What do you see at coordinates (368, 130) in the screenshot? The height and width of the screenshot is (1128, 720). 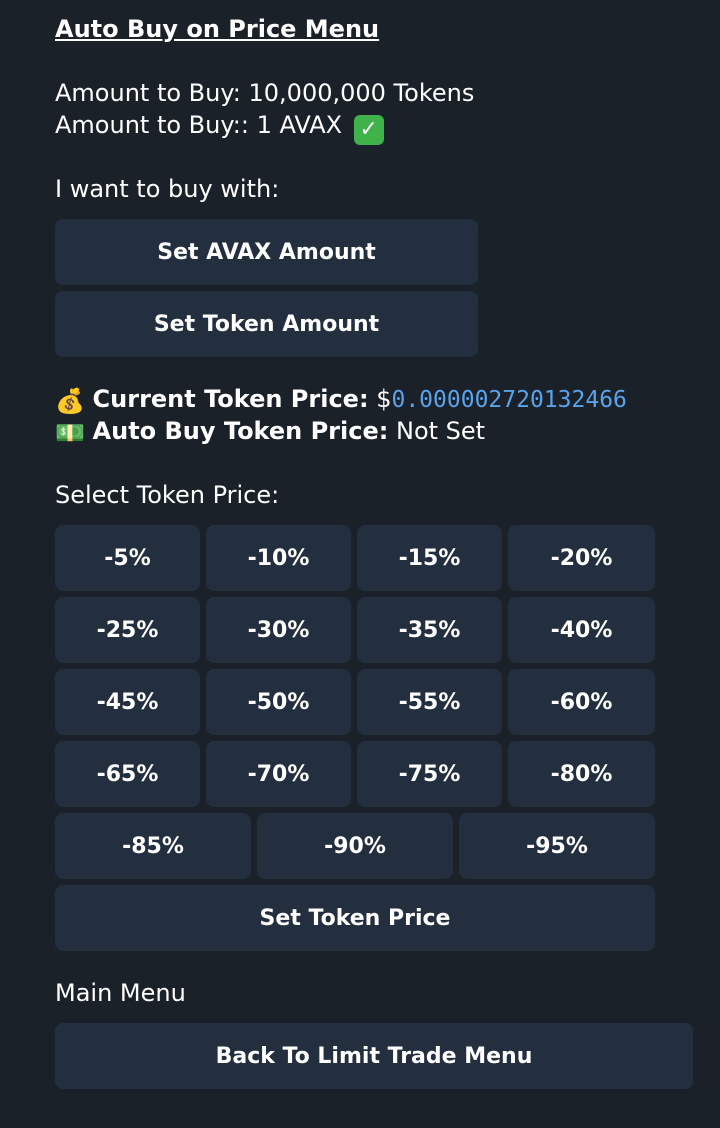 I see `check-mark-icon: ✓` at bounding box center [368, 130].